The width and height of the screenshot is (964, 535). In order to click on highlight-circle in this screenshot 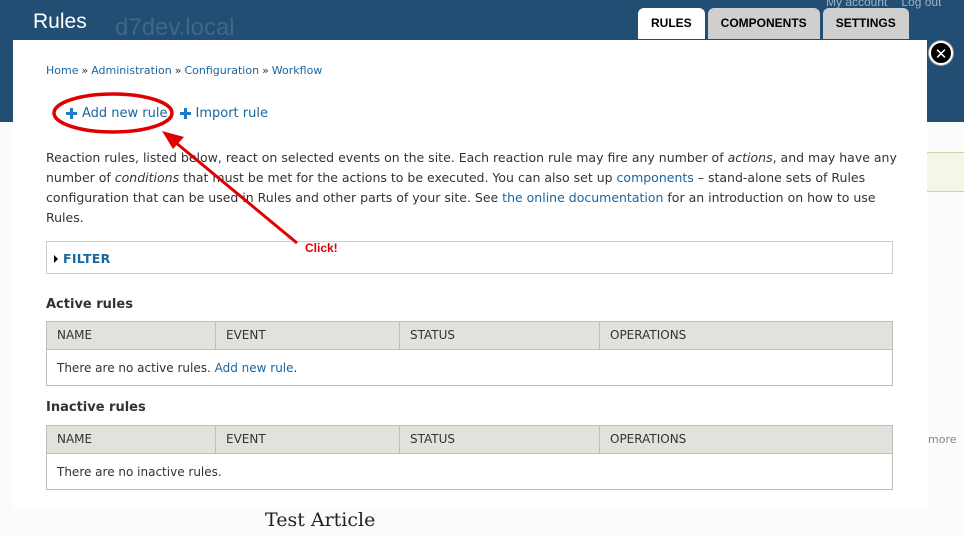, I will do `click(113, 113)`.